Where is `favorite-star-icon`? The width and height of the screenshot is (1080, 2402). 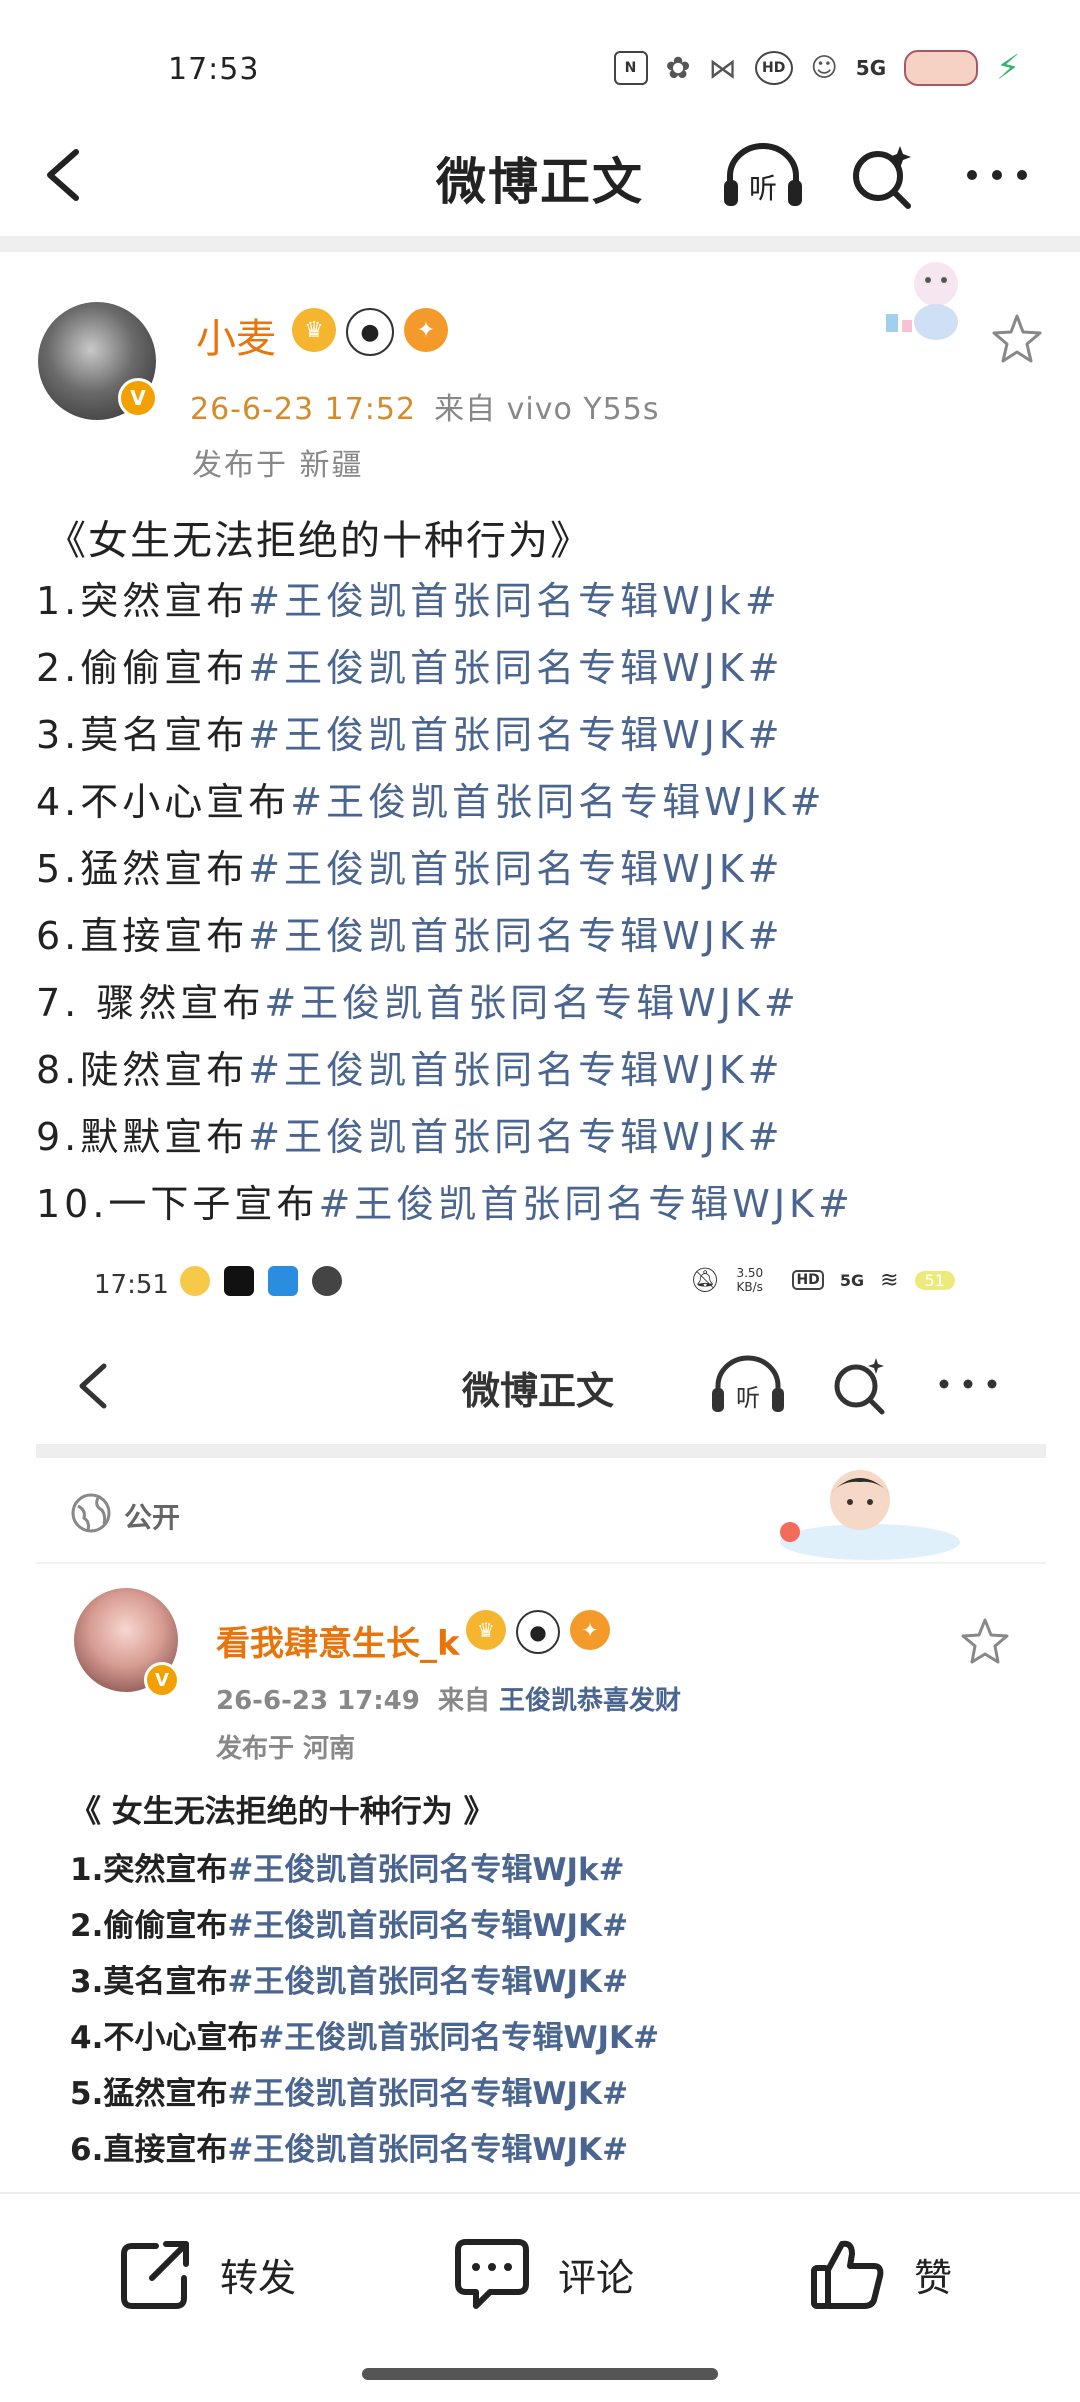 favorite-star-icon is located at coordinates (1017, 339).